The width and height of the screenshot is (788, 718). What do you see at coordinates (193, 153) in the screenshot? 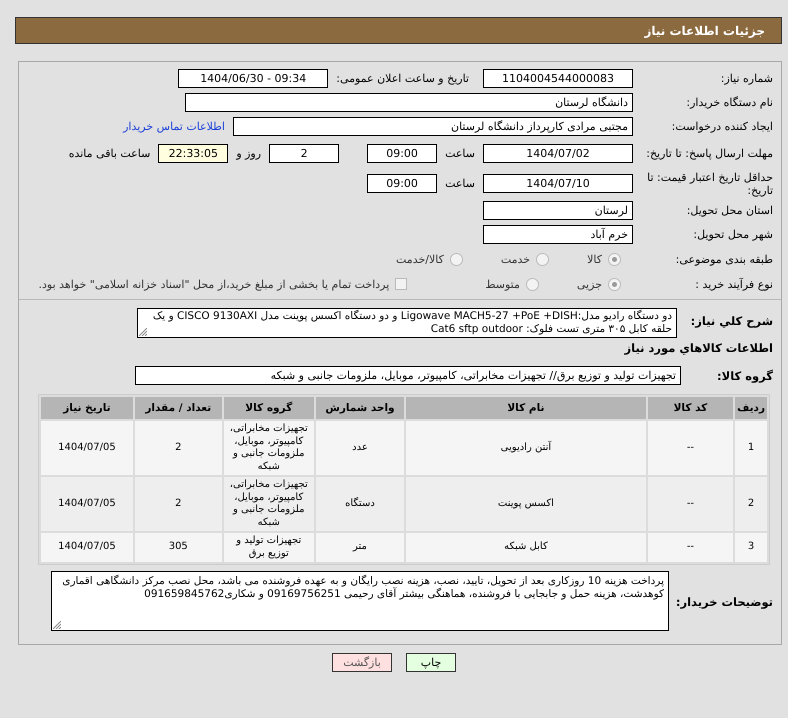
I see `remaining-time-field: 22:33:05` at bounding box center [193, 153].